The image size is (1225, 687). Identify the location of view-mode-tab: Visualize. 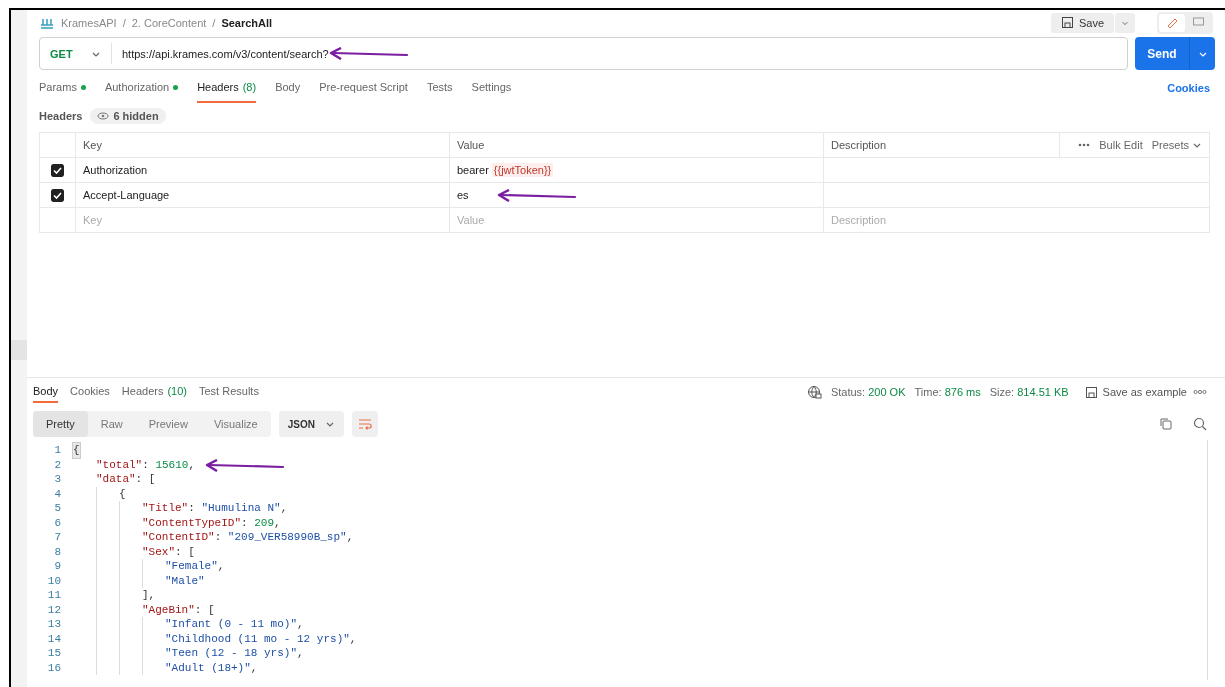
(235, 424).